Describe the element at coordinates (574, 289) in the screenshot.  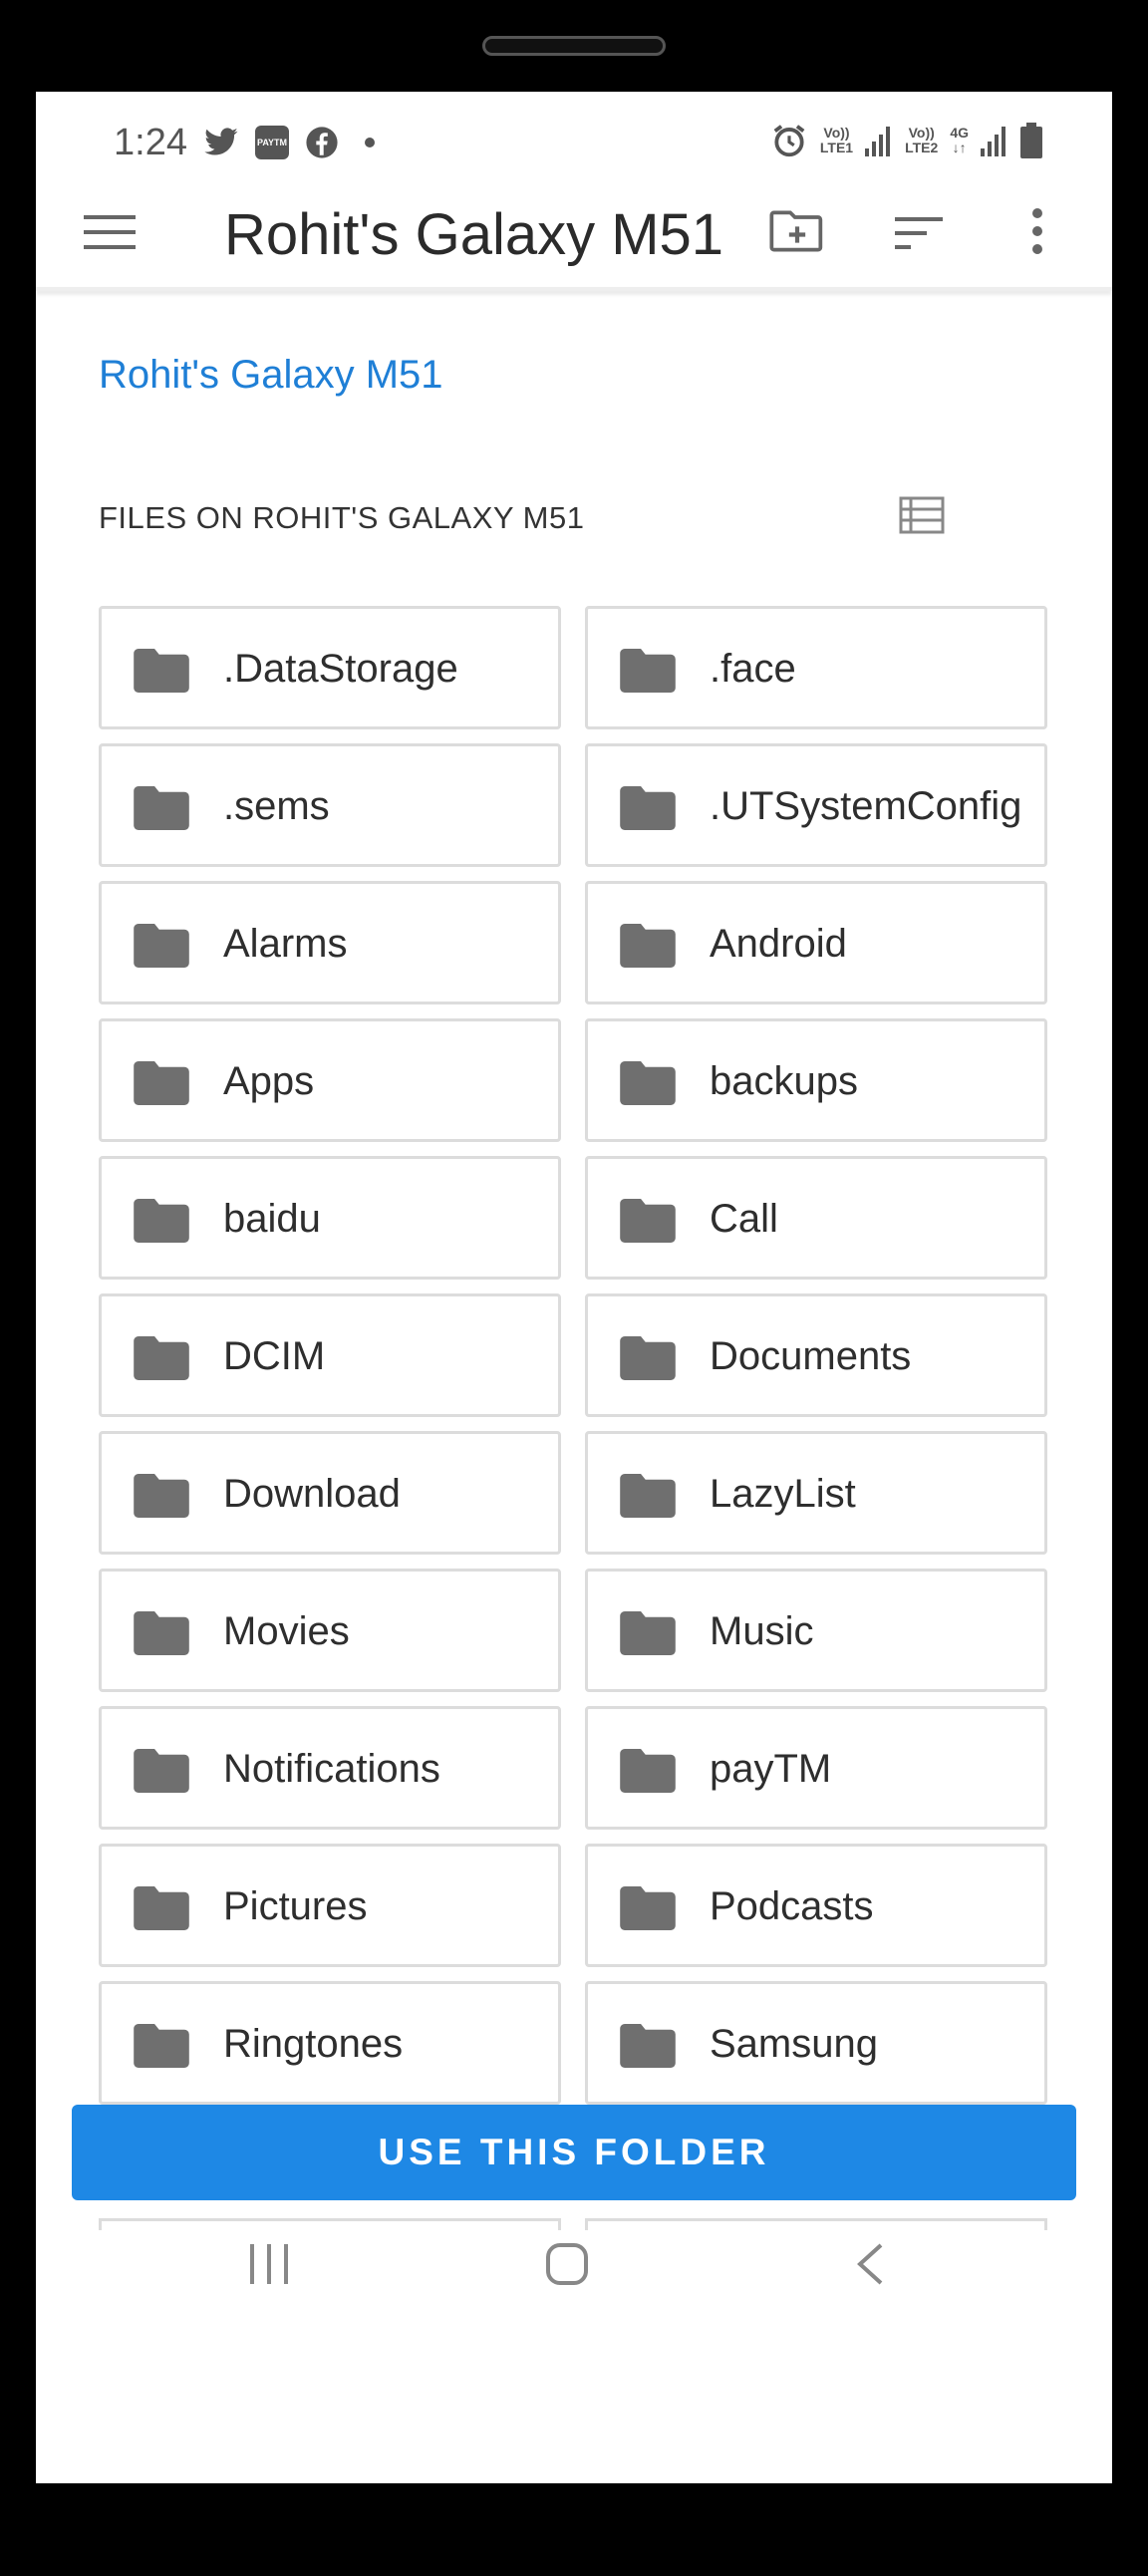
I see `app-bar-divider` at that location.